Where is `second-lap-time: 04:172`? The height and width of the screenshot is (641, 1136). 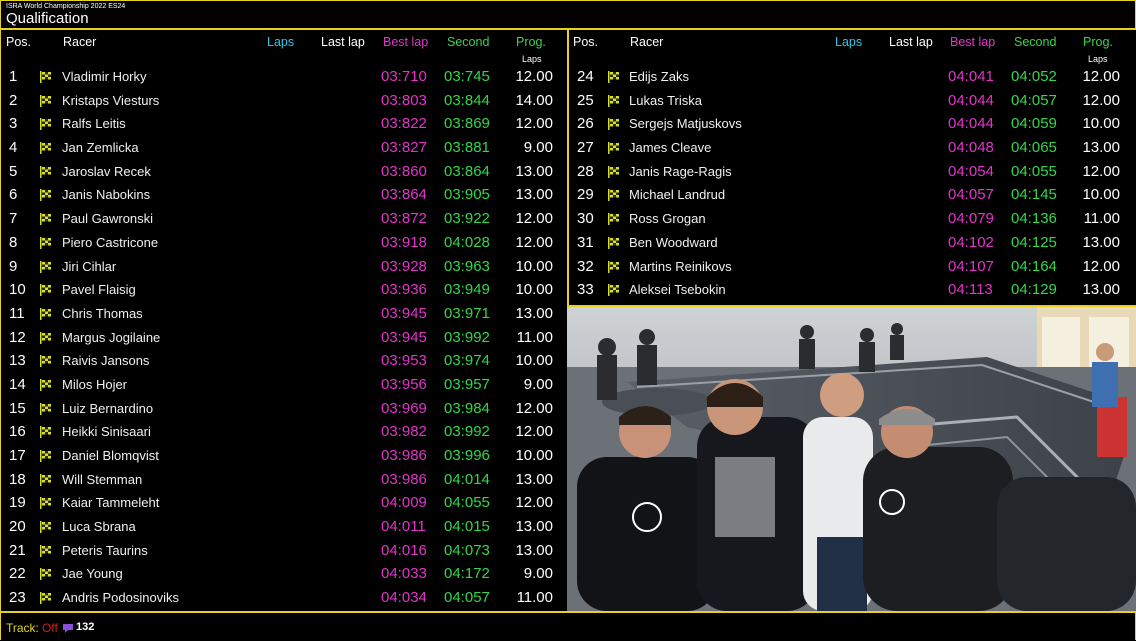 second-lap-time: 04:172 is located at coordinates (467, 574).